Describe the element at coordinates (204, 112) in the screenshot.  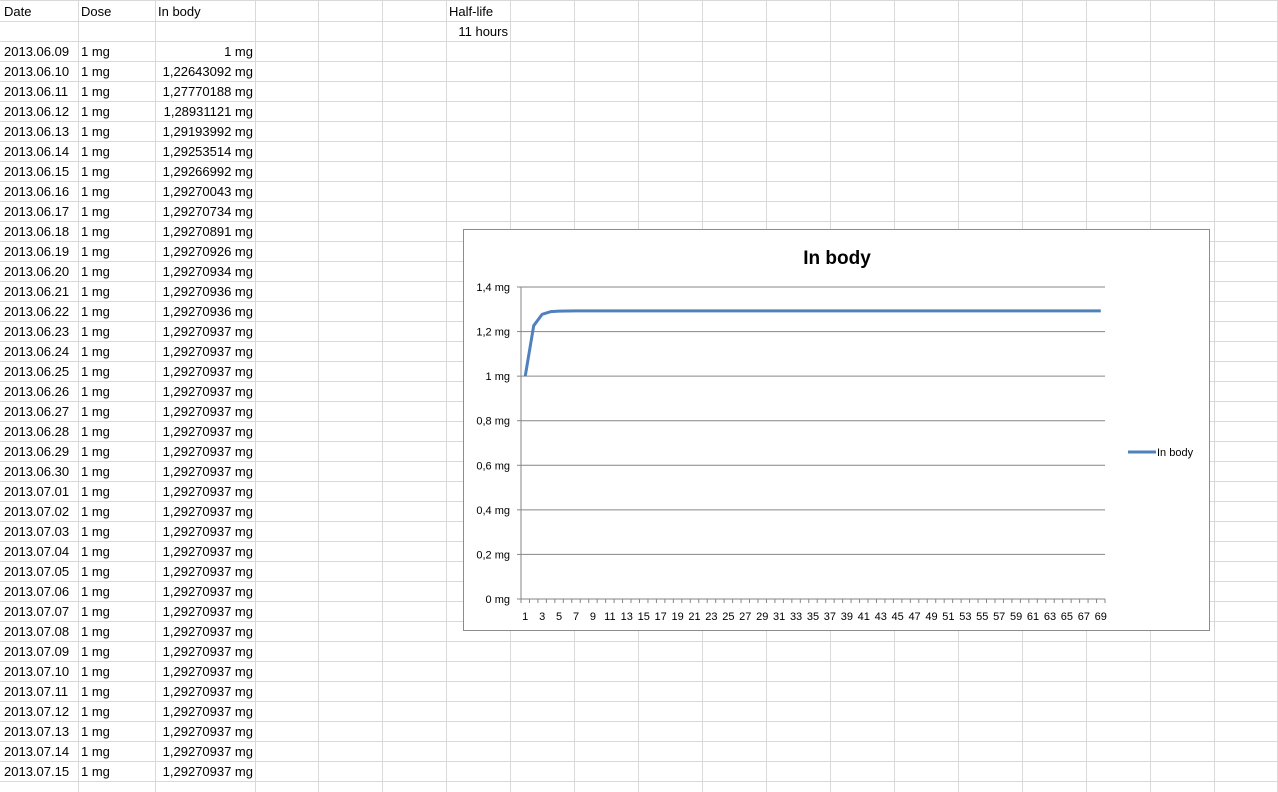
I see `in-body-cell: 1,28931121 mg` at that location.